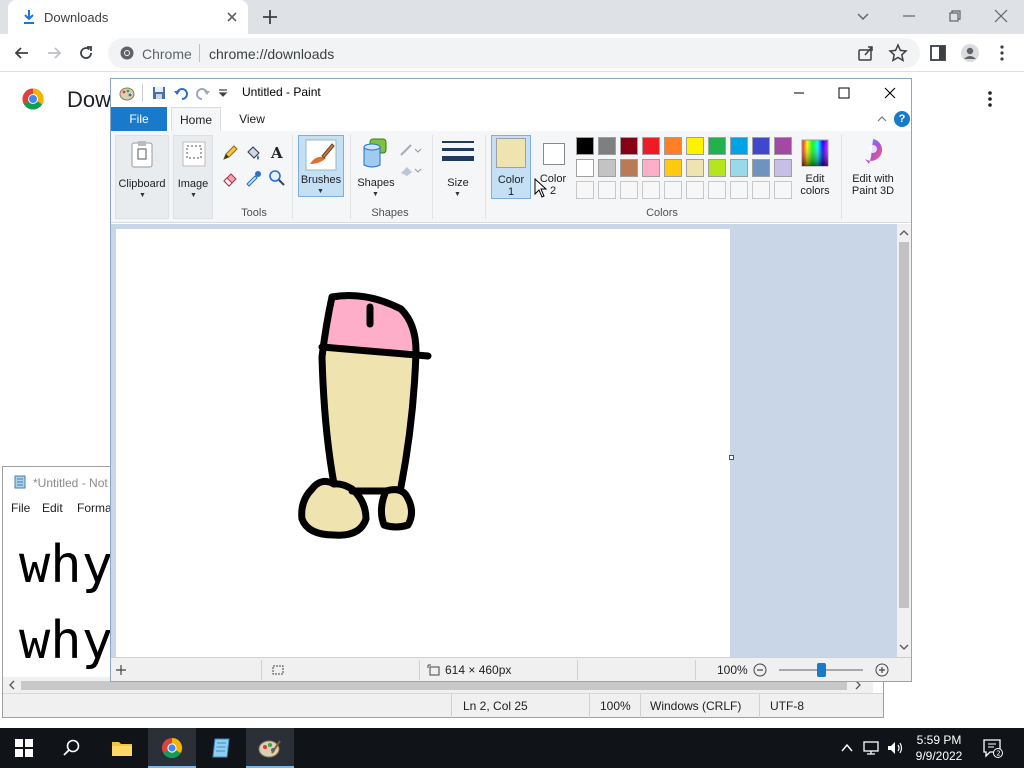 The width and height of the screenshot is (1024, 768). I want to click on notepad-menu-format: Forma, so click(94, 508).